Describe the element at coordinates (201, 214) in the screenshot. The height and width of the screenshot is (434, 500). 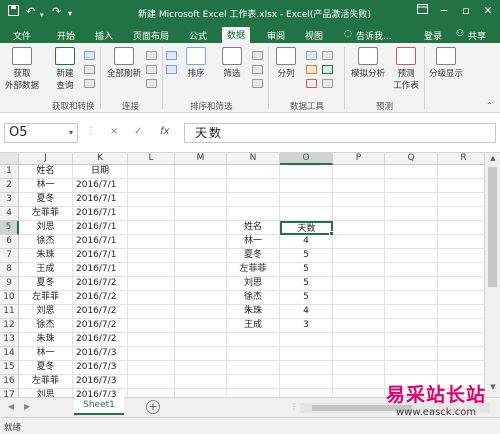
I see `cell-m4` at that location.